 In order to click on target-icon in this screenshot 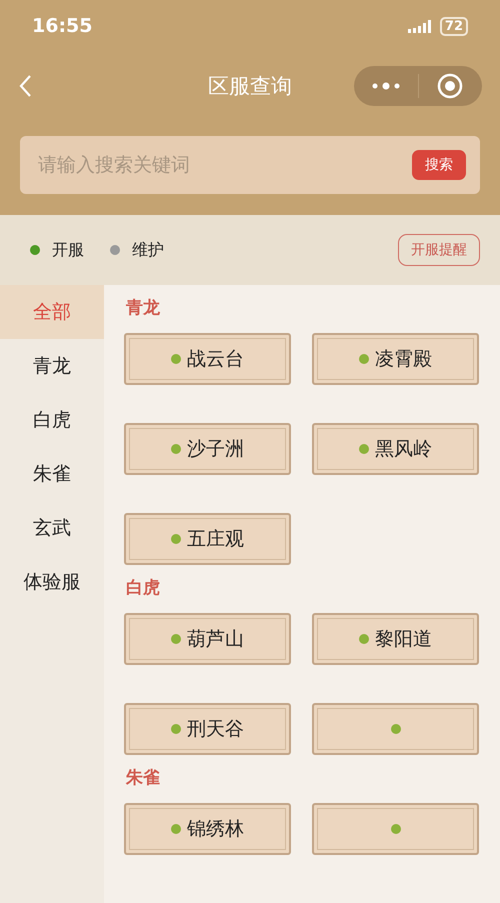, I will do `click(450, 86)`.